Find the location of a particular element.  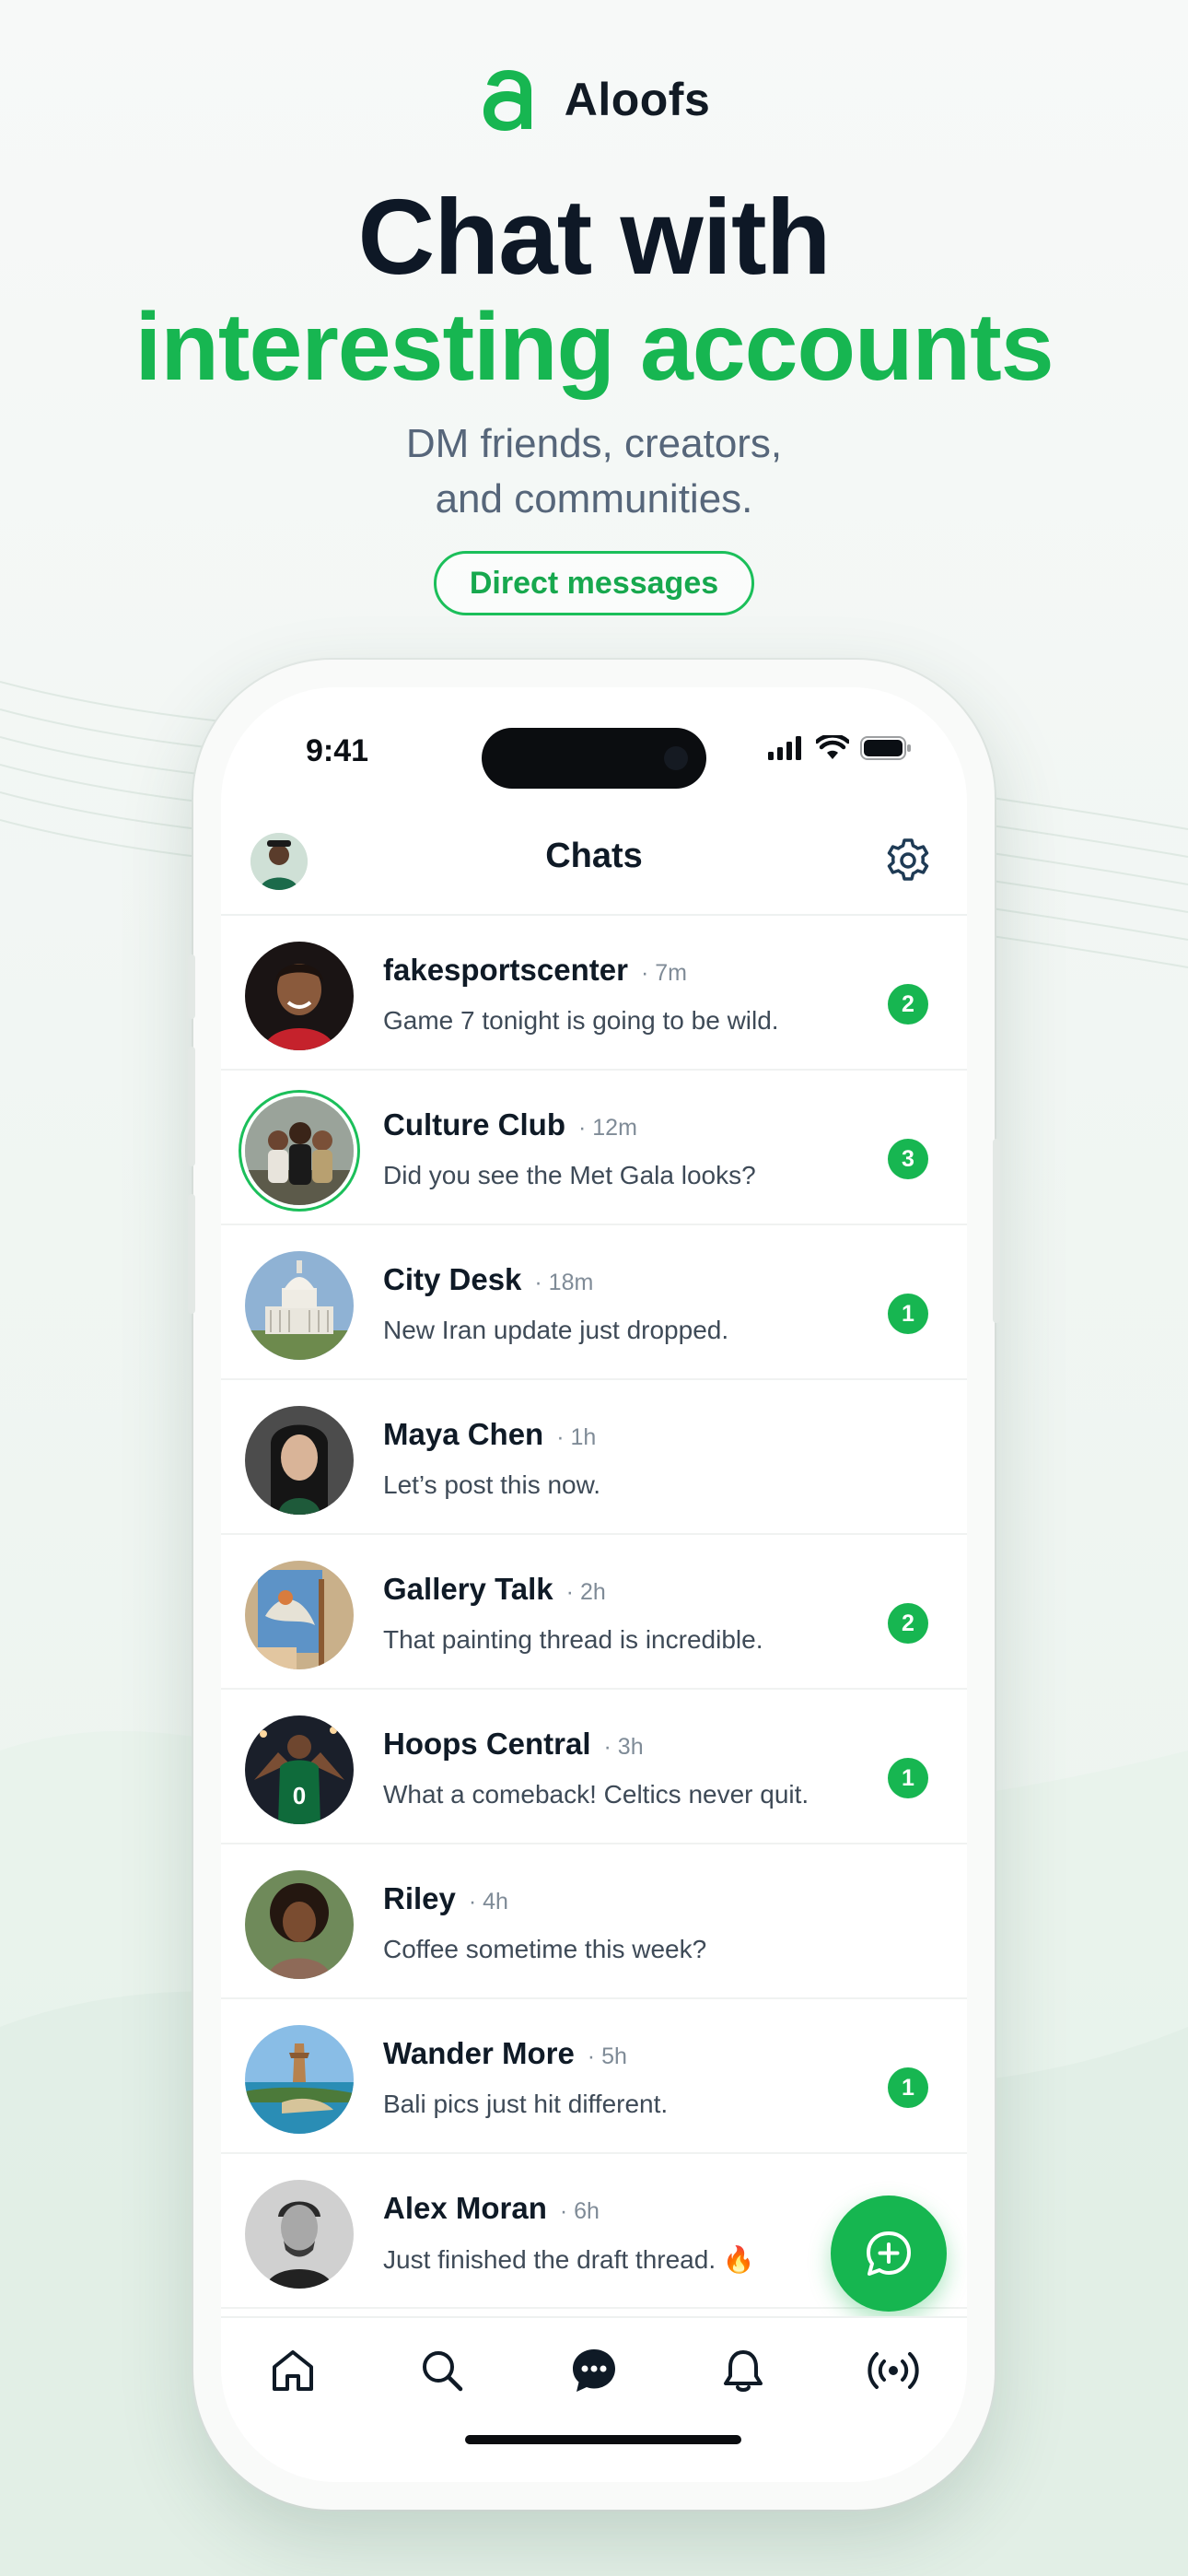

chat-message-preview: What a comeback! Celtics never quit. is located at coordinates (596, 1794).